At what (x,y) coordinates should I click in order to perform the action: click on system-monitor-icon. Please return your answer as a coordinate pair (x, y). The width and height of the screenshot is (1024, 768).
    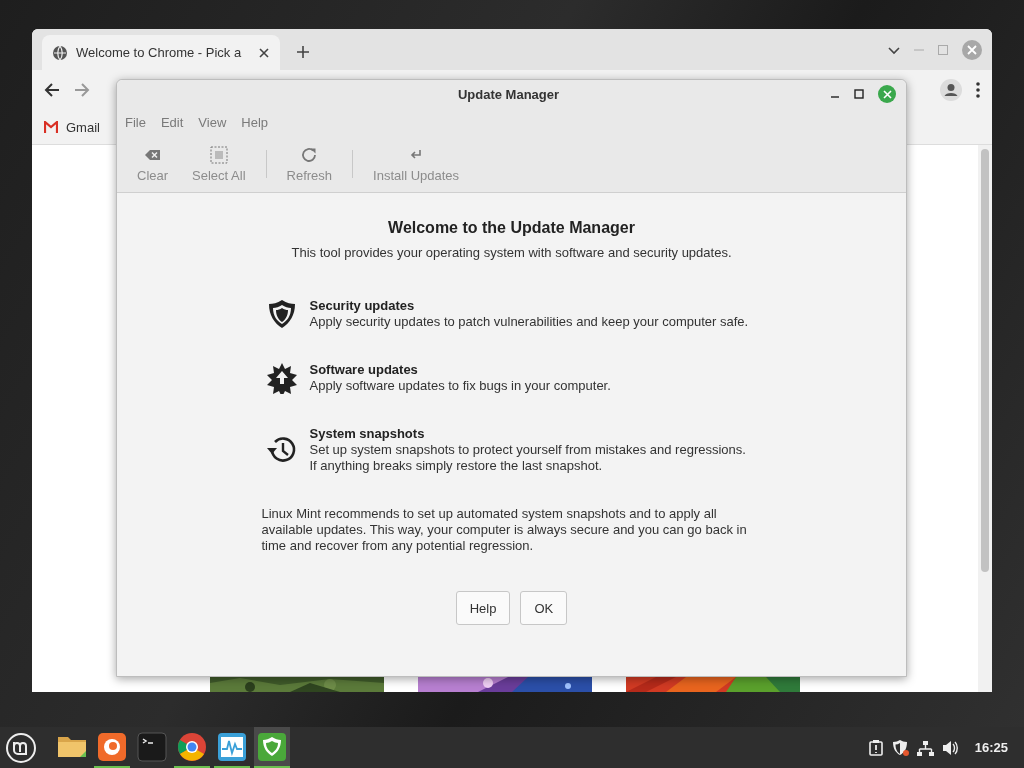
    Looking at the image, I should click on (232, 746).